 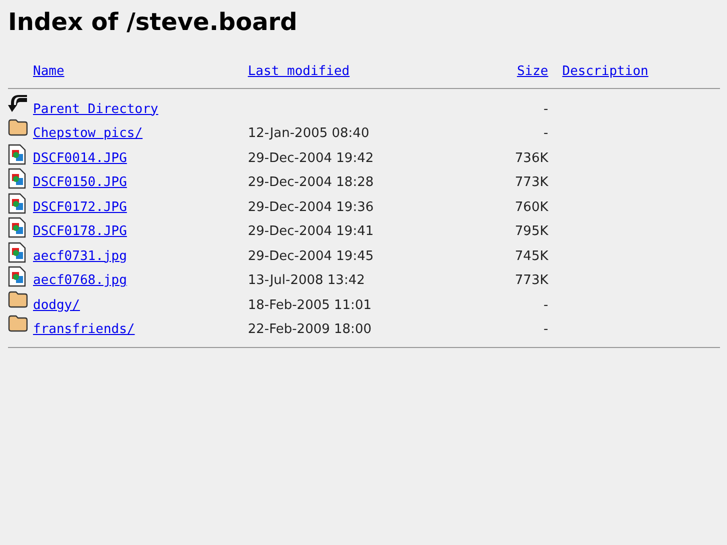 What do you see at coordinates (80, 256) in the screenshot?
I see `file-link: aecf0731.jpg` at bounding box center [80, 256].